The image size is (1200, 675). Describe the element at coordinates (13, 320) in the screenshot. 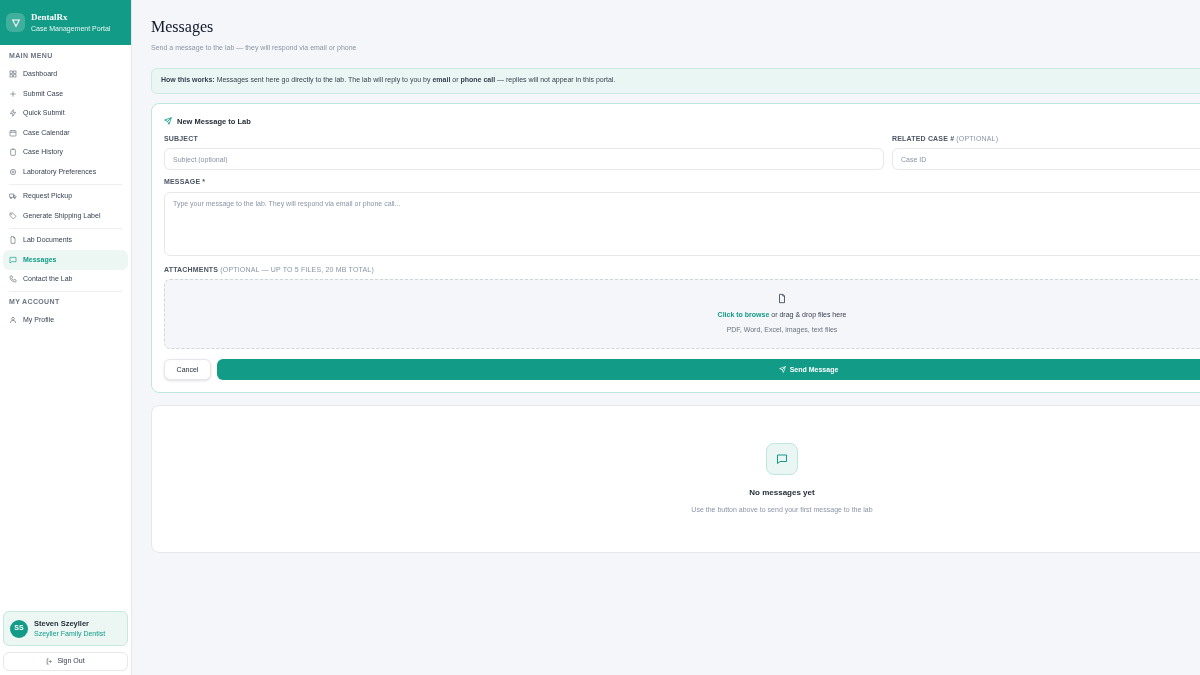

I see `user-icon` at that location.